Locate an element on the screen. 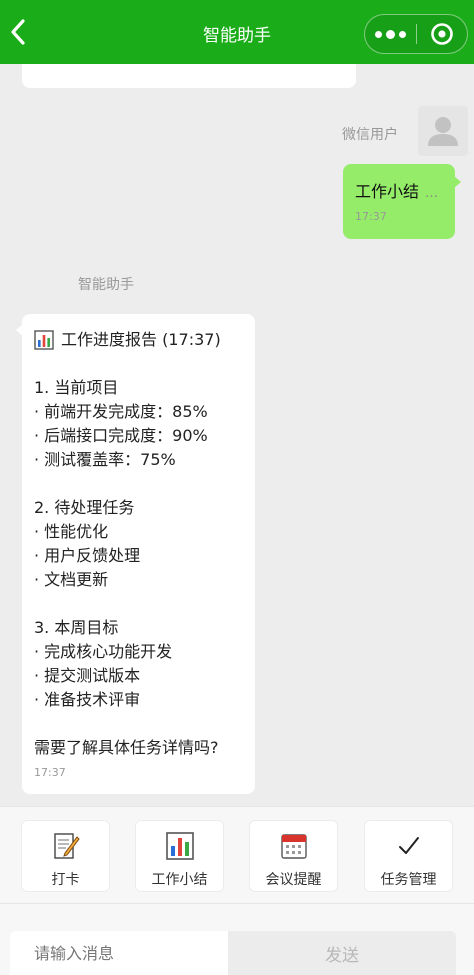 Image resolution: width=474 pixels, height=975 pixels. list-item: · 前端开发完成度：85% is located at coordinates (121, 411).